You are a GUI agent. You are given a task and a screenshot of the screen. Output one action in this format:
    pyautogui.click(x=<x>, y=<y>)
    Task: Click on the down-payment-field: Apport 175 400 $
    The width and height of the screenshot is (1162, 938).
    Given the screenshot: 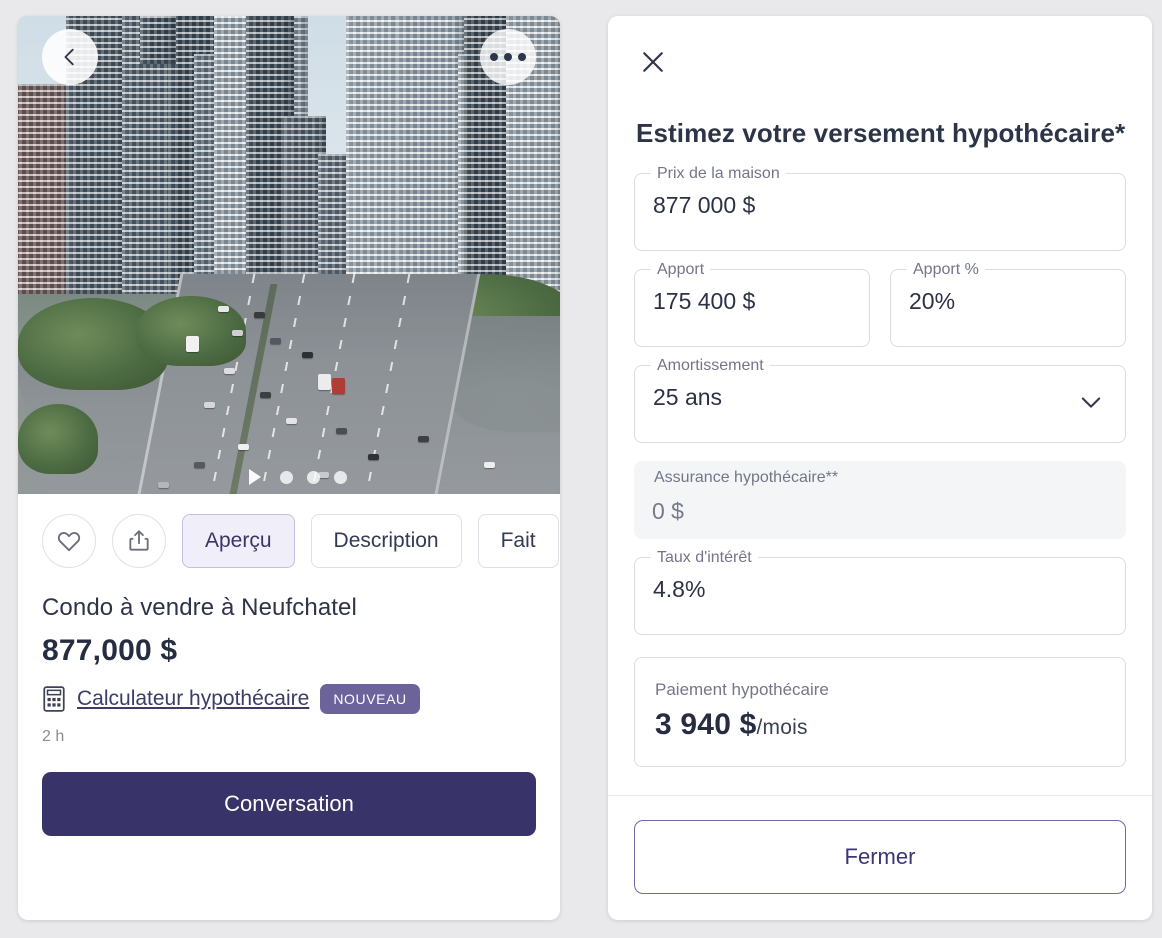 What is the action you would take?
    pyautogui.click(x=752, y=303)
    